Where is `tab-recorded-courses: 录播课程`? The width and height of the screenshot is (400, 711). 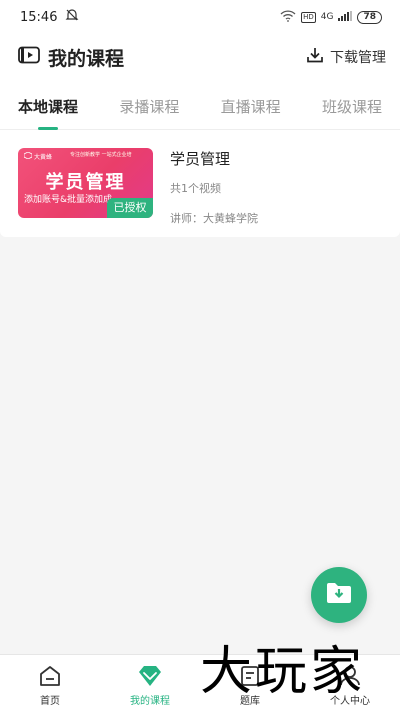
tab-recorded-courses: 录播课程 is located at coordinates (149, 105).